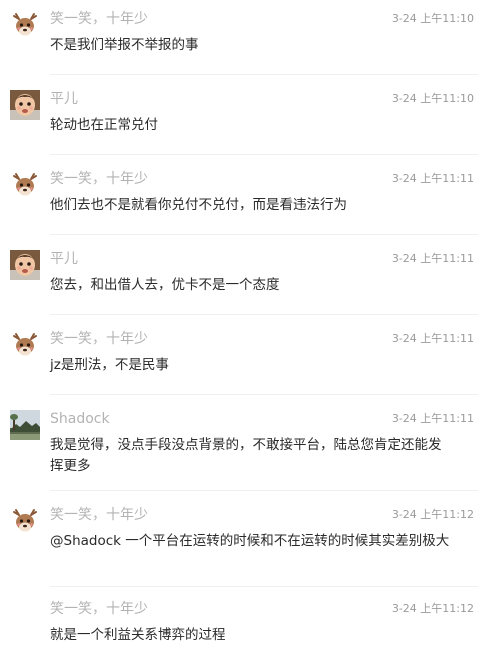 This screenshot has width=496, height=654. I want to click on chat-message: 笑一笑，十年少 3-24 上午11:10 不是我们举报不举报的事, so click(248, 45).